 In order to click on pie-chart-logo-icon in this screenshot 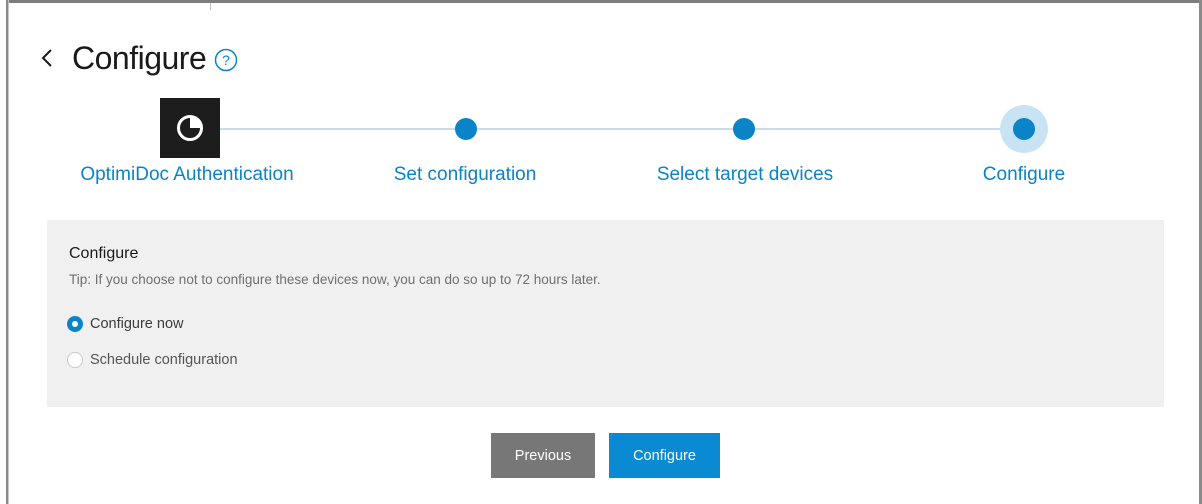, I will do `click(190, 128)`.